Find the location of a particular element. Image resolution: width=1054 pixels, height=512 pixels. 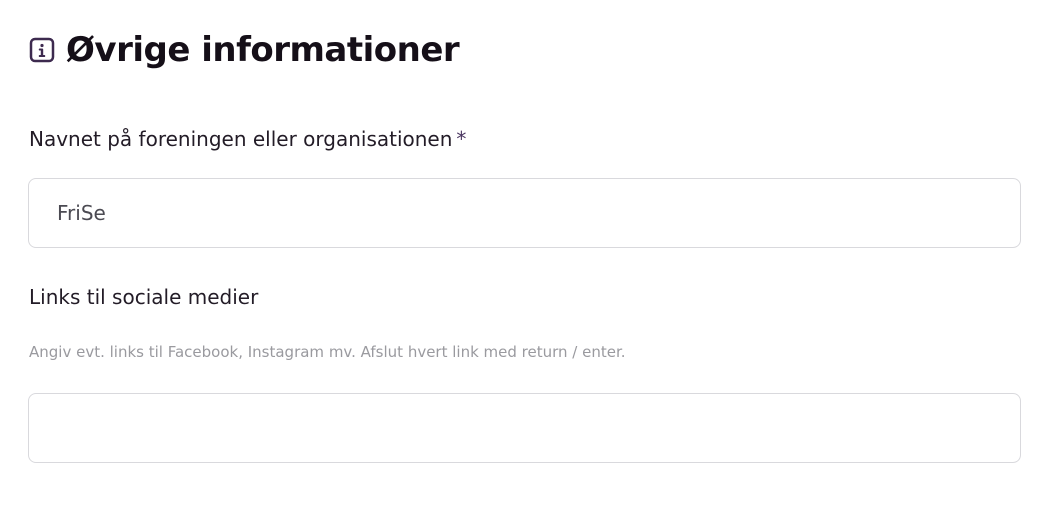

required-marker: * is located at coordinates (461, 139).